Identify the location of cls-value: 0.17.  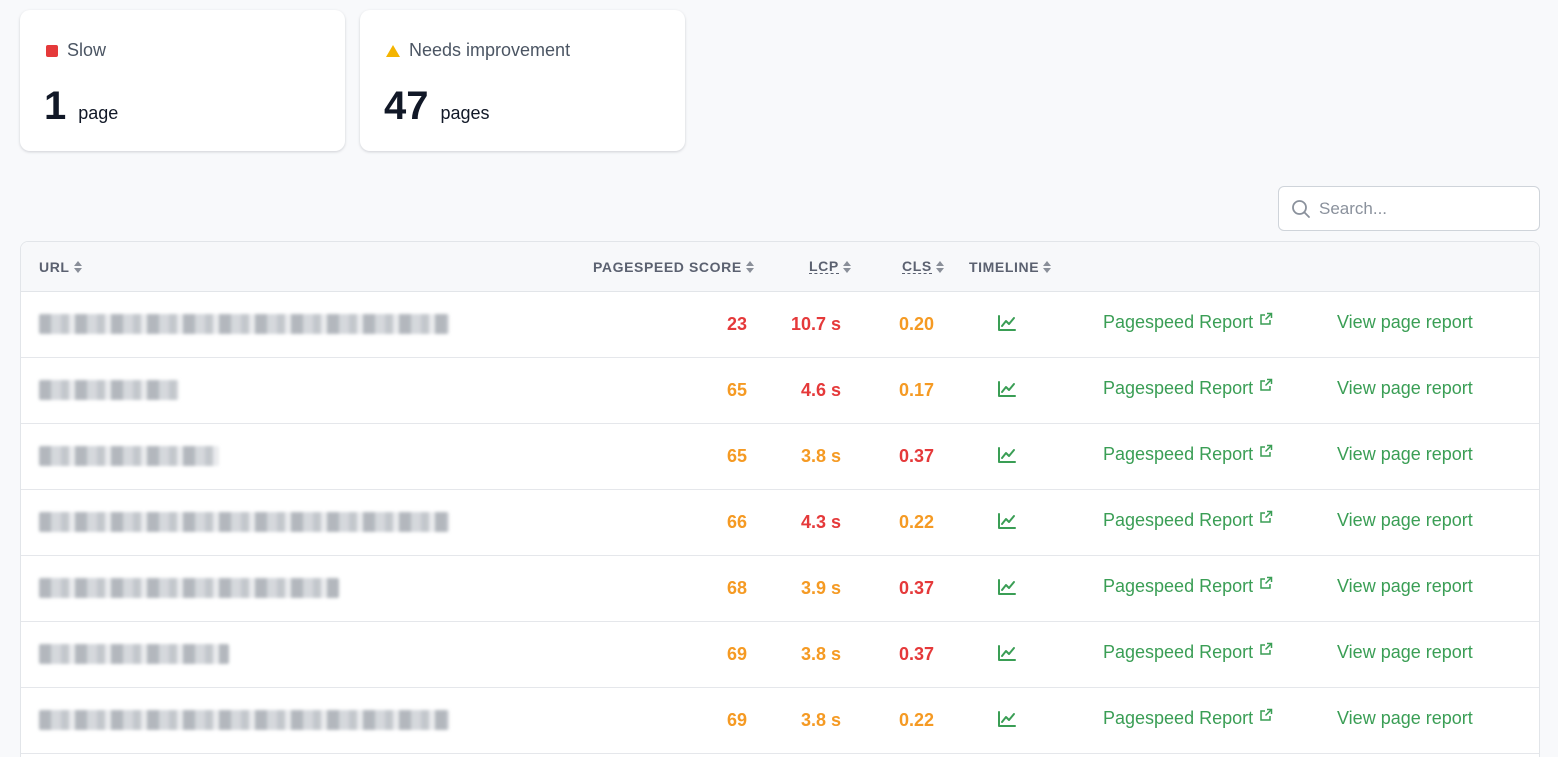
(916, 390).